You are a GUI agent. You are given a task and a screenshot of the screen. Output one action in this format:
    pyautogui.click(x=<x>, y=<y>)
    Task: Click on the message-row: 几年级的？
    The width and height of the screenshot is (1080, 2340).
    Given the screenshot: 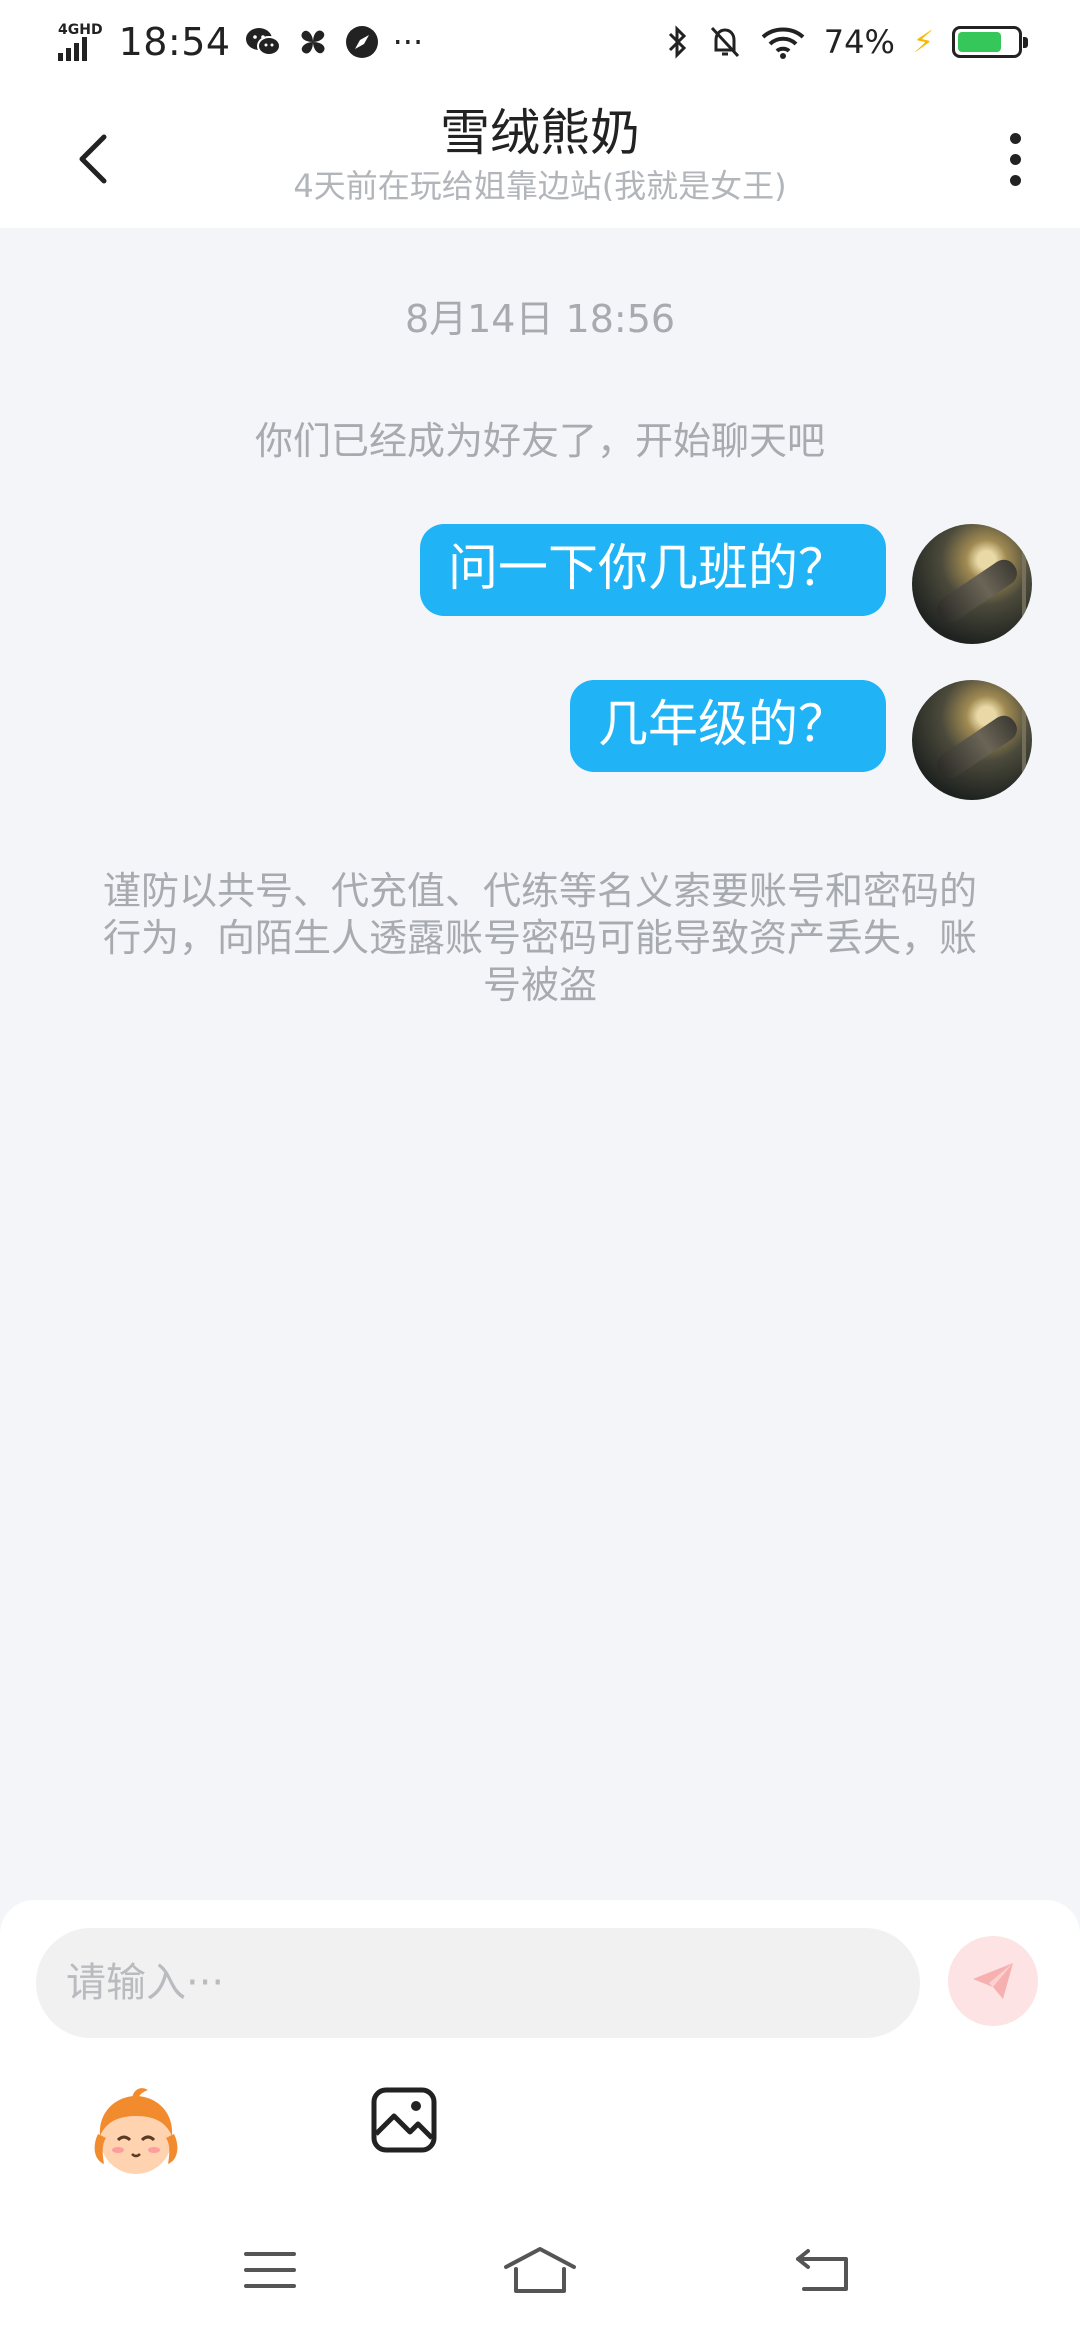 What is the action you would take?
    pyautogui.click(x=801, y=740)
    